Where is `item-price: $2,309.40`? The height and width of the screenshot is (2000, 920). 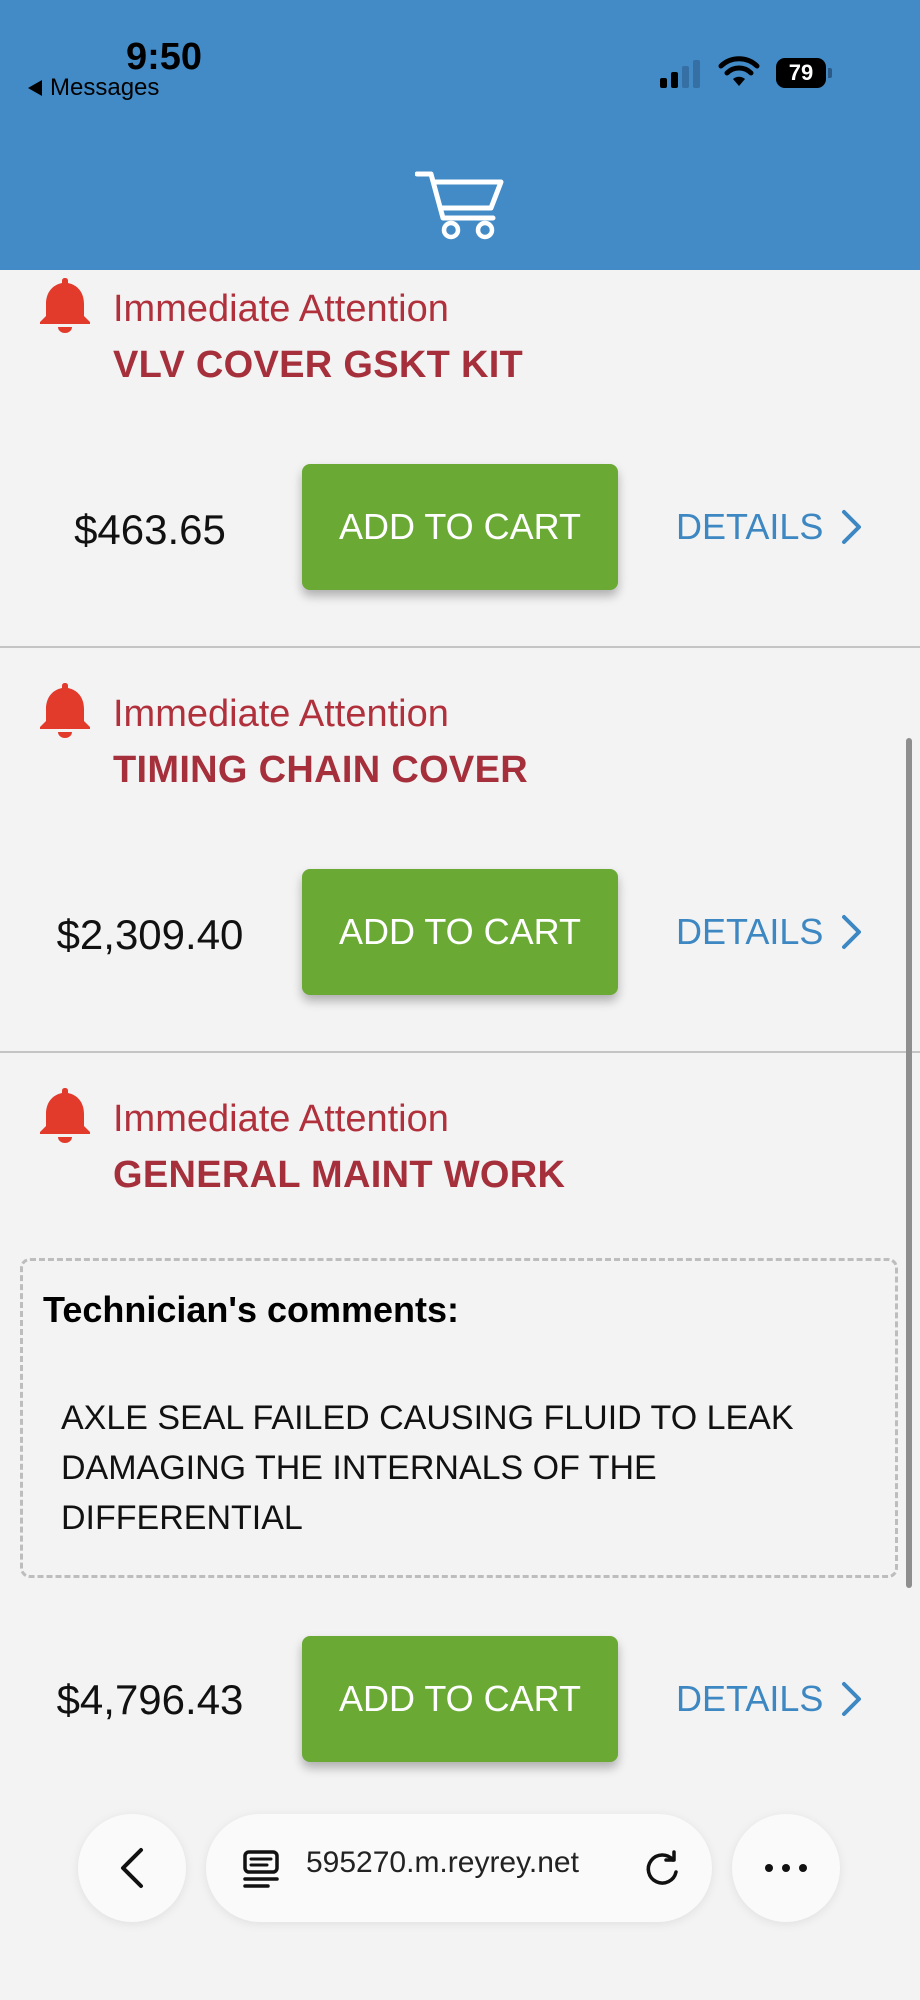
item-price: $2,309.40 is located at coordinates (150, 934).